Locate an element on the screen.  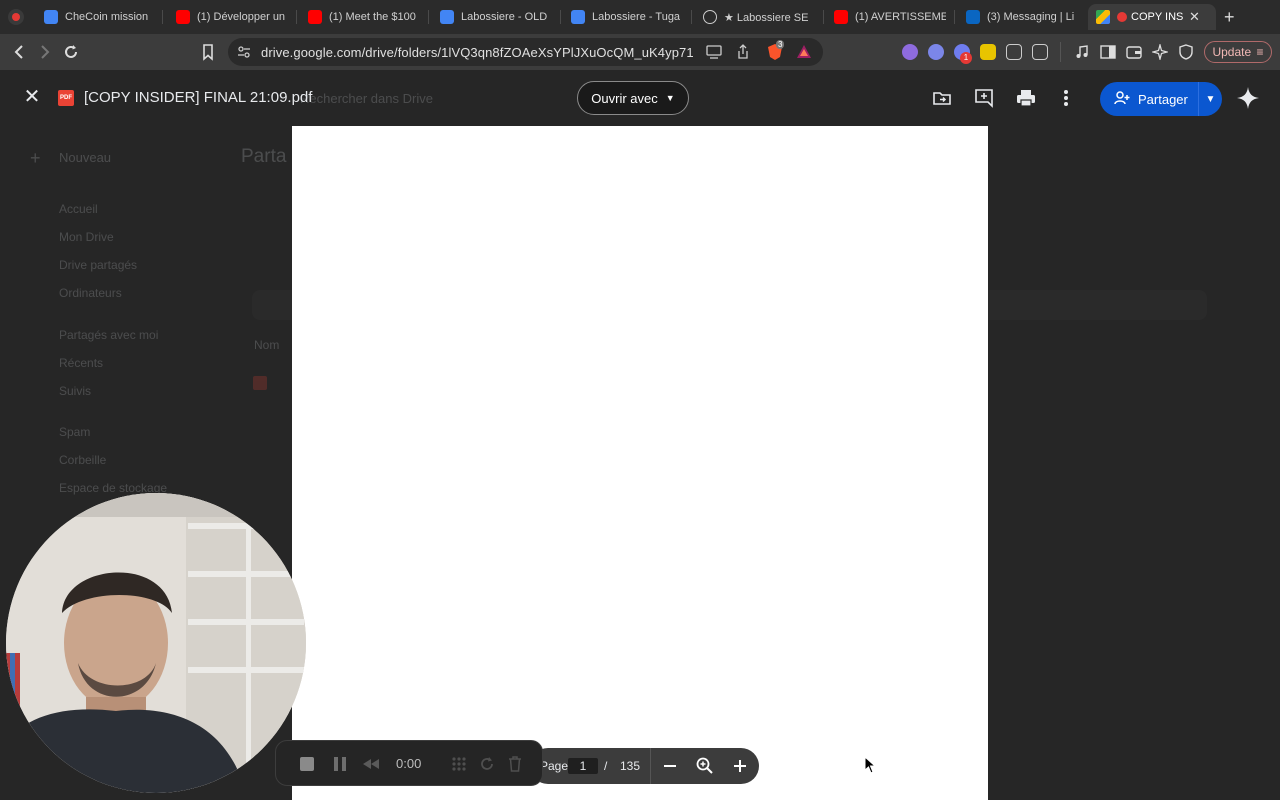
site-settings-icon is located at coordinates (244, 52).